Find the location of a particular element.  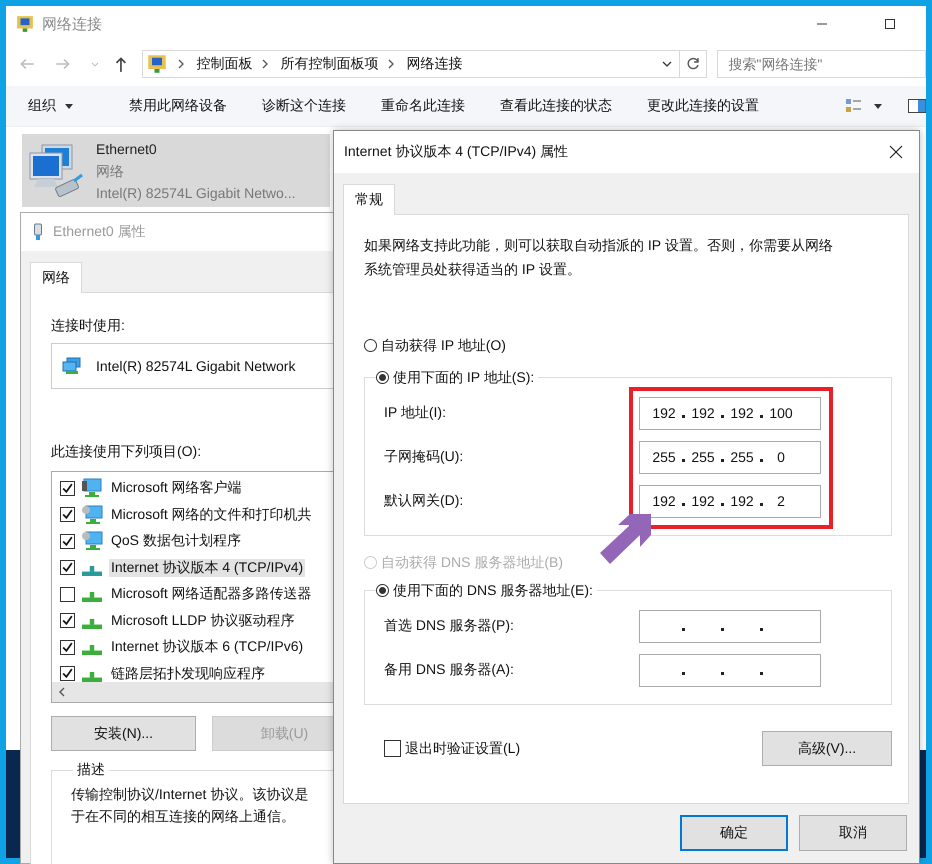

toolbar-button: 查看此连接的状态 is located at coordinates (556, 106).